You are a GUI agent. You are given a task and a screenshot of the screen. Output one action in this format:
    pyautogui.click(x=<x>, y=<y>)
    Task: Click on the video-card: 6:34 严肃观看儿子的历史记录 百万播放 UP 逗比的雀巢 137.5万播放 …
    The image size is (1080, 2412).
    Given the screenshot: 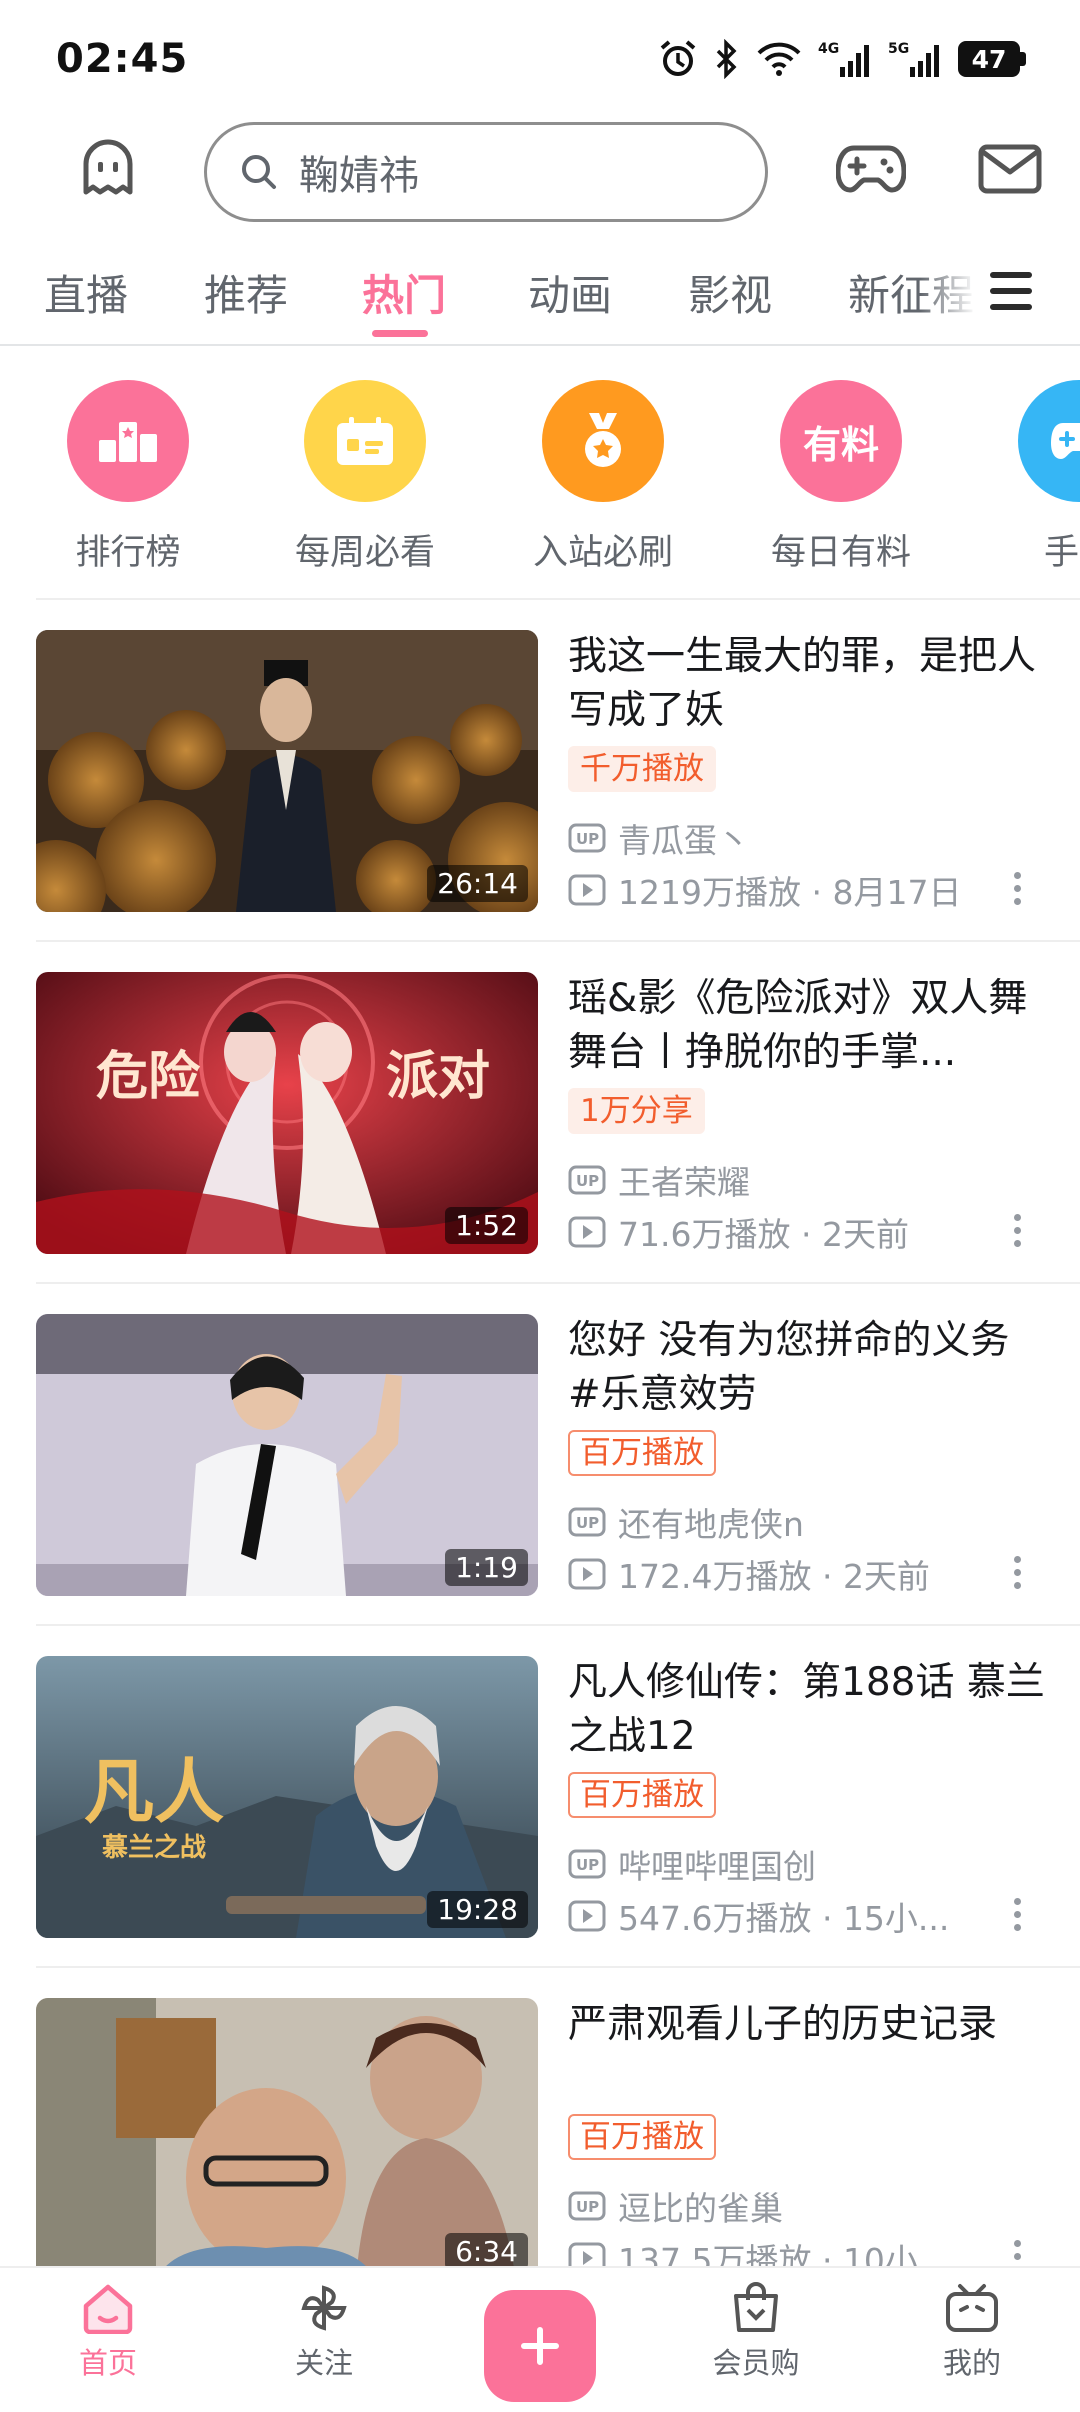 What is the action you would take?
    pyautogui.click(x=540, y=2139)
    